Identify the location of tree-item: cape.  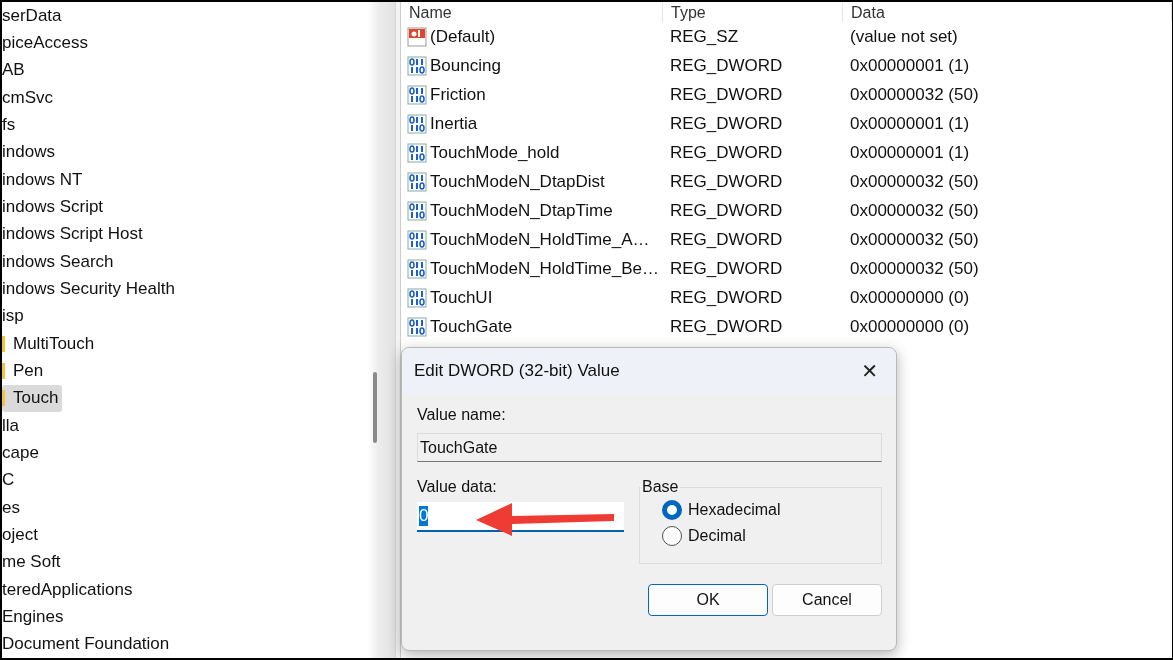
(22, 453).